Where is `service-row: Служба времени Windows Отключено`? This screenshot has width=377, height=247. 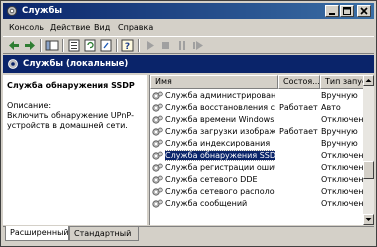 service-row: Служба времени Windows Отключено is located at coordinates (256, 120).